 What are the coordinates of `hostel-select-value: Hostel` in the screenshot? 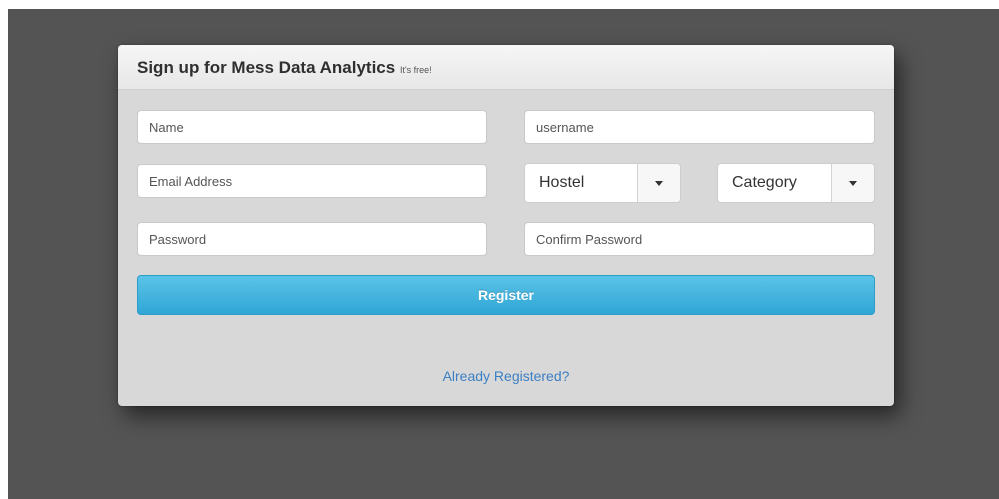 It's located at (562, 182).